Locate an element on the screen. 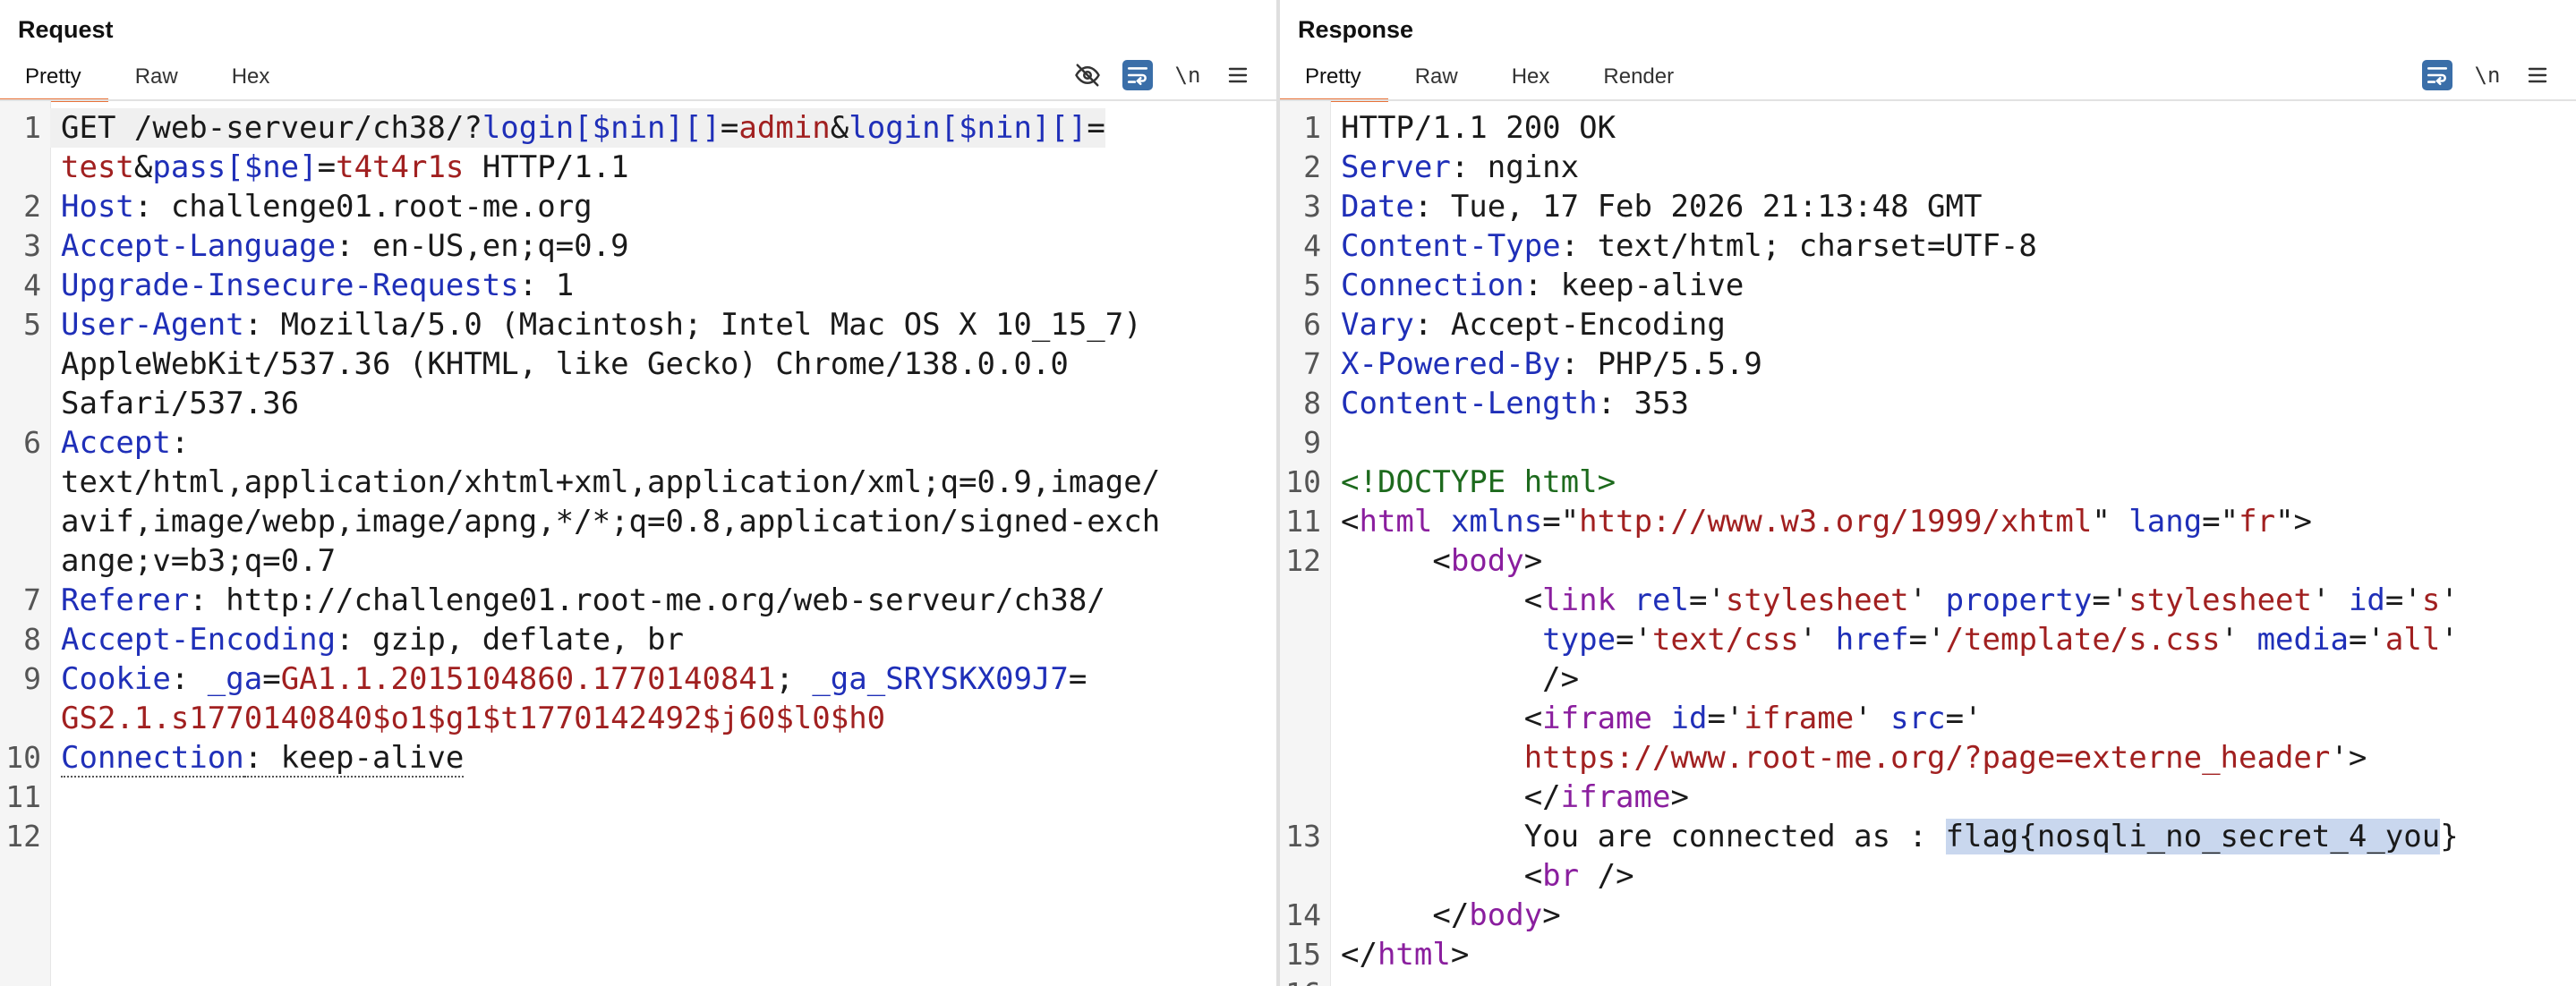 Image resolution: width=2576 pixels, height=986 pixels. code-token: Vary is located at coordinates (1377, 325).